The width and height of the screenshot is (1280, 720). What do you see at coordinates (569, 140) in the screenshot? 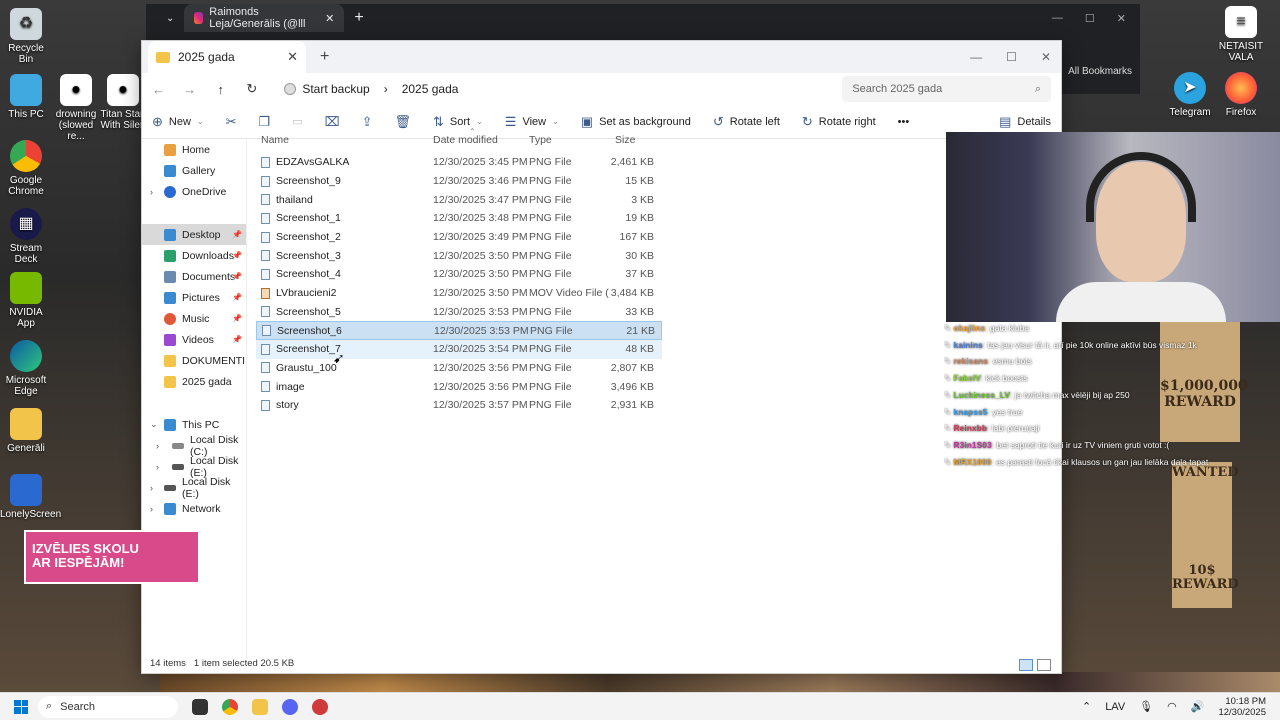
I see `column-header-type: Type` at bounding box center [569, 140].